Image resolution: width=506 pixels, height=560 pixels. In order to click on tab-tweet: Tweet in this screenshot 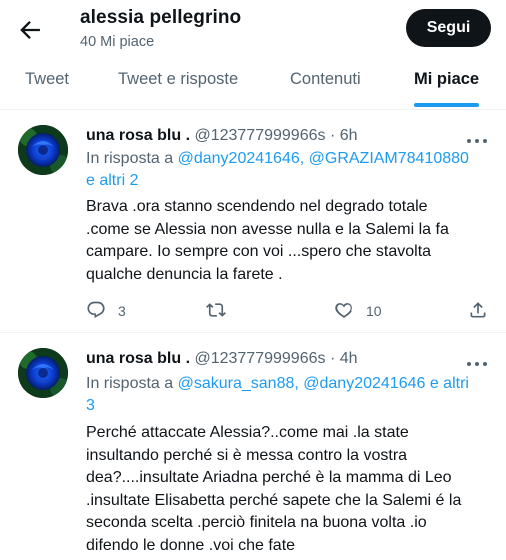, I will do `click(47, 85)`.